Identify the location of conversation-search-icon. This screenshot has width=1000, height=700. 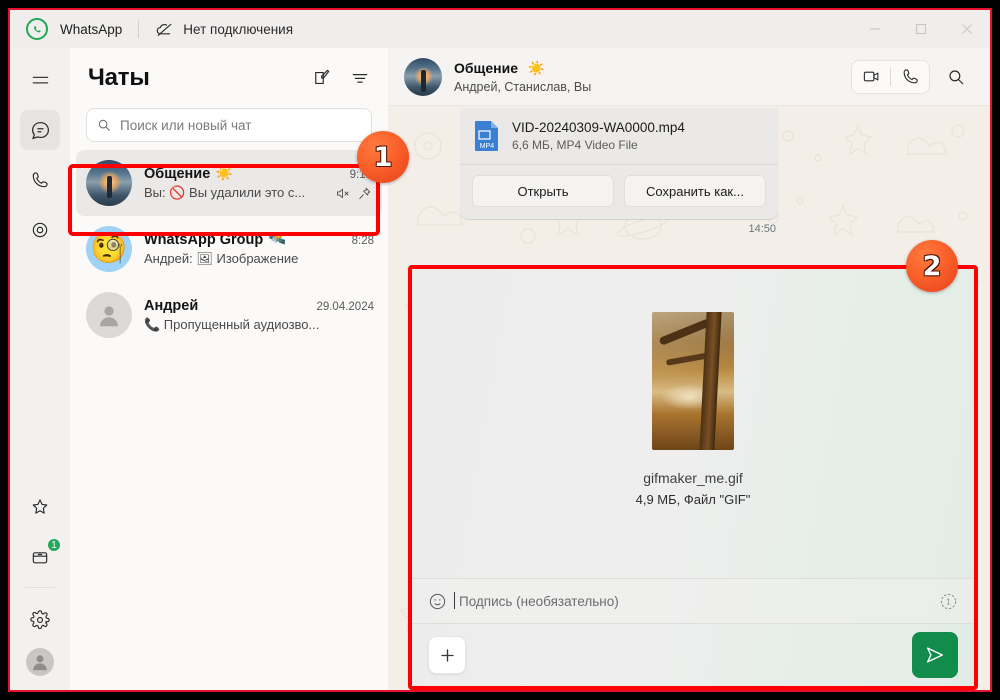
(956, 77).